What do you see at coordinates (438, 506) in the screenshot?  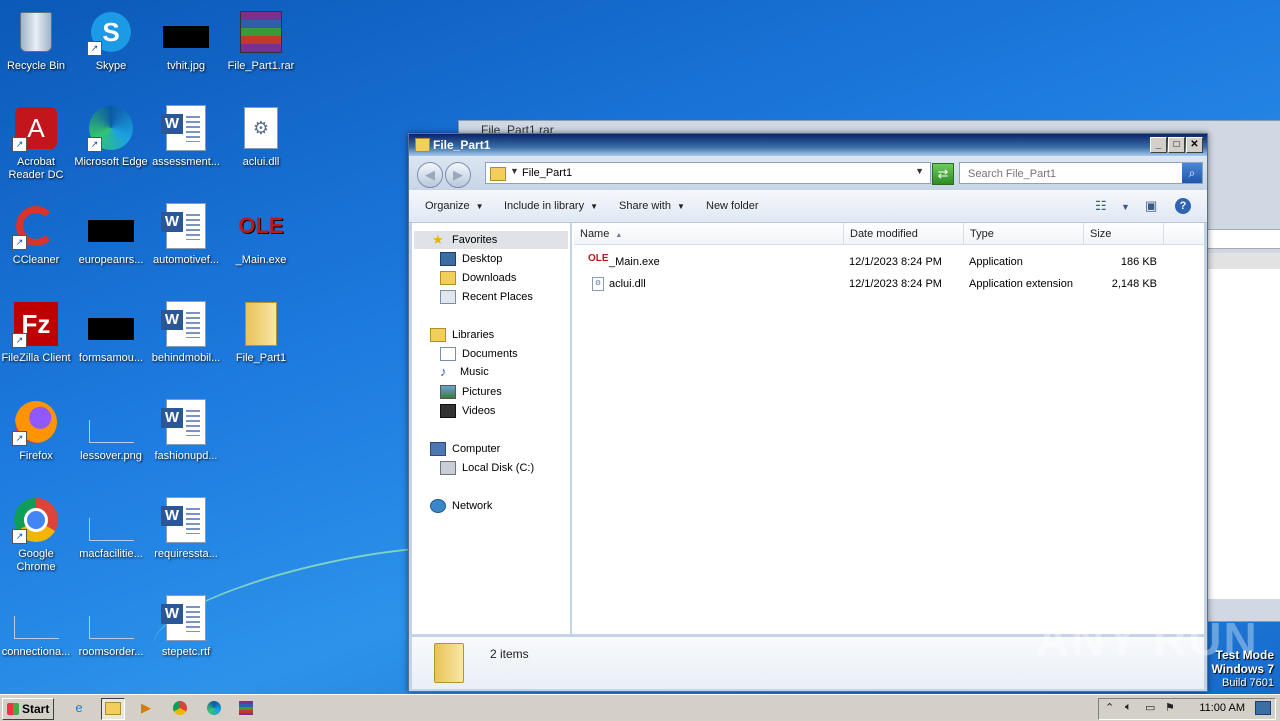 I see `network-icon` at bounding box center [438, 506].